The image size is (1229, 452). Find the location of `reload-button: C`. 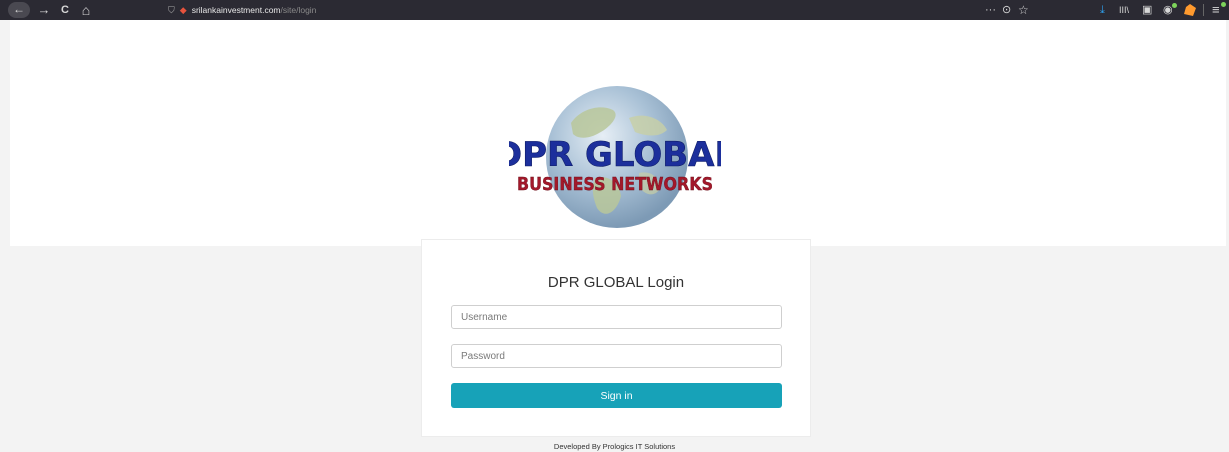

reload-button: C is located at coordinates (65, 10).